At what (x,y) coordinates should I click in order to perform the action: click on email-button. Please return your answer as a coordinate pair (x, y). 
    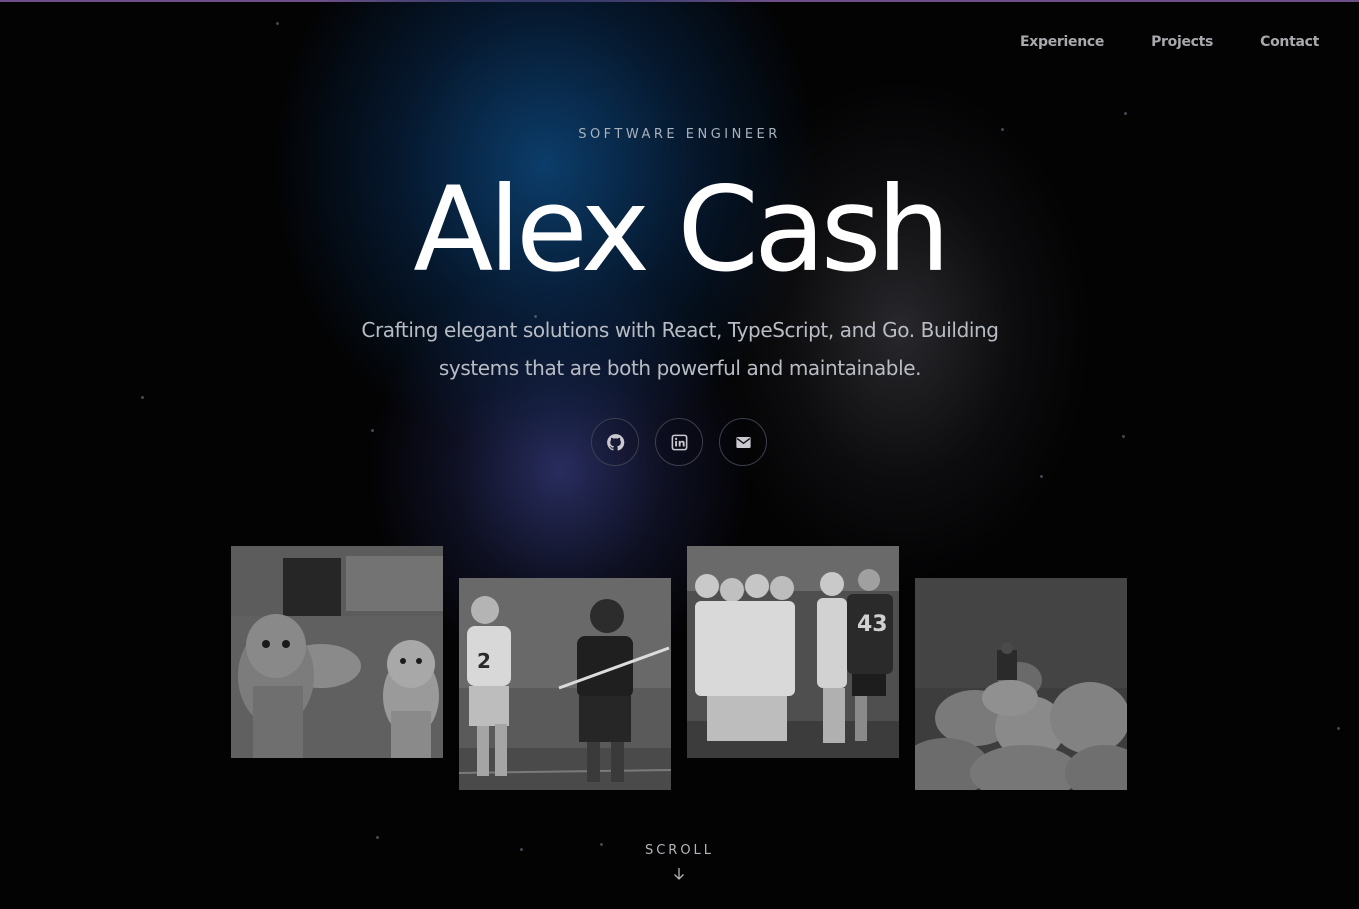
    Looking at the image, I should click on (743, 442).